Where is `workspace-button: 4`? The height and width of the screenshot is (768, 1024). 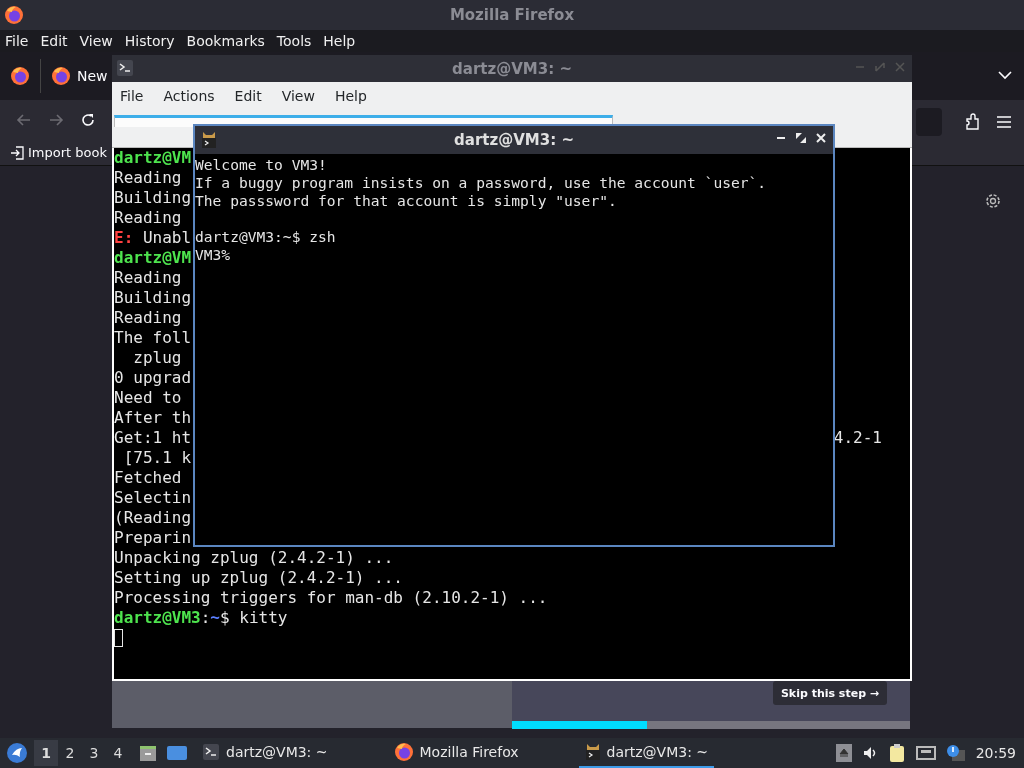 workspace-button: 4 is located at coordinates (118, 753).